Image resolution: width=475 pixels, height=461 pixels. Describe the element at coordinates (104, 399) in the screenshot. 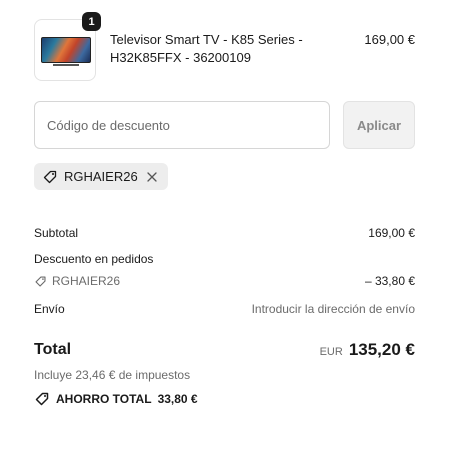

I see `savings-label: AHORRO TOTAL` at that location.